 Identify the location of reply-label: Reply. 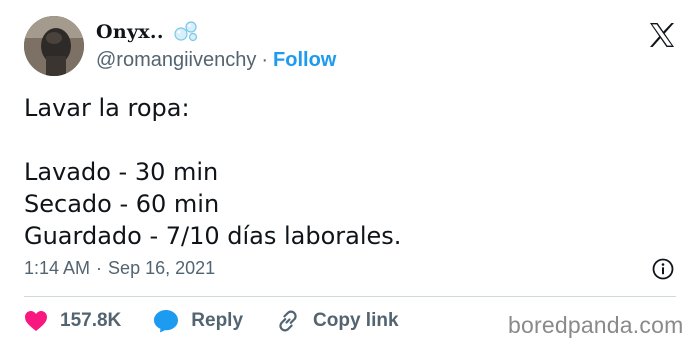
(217, 320).